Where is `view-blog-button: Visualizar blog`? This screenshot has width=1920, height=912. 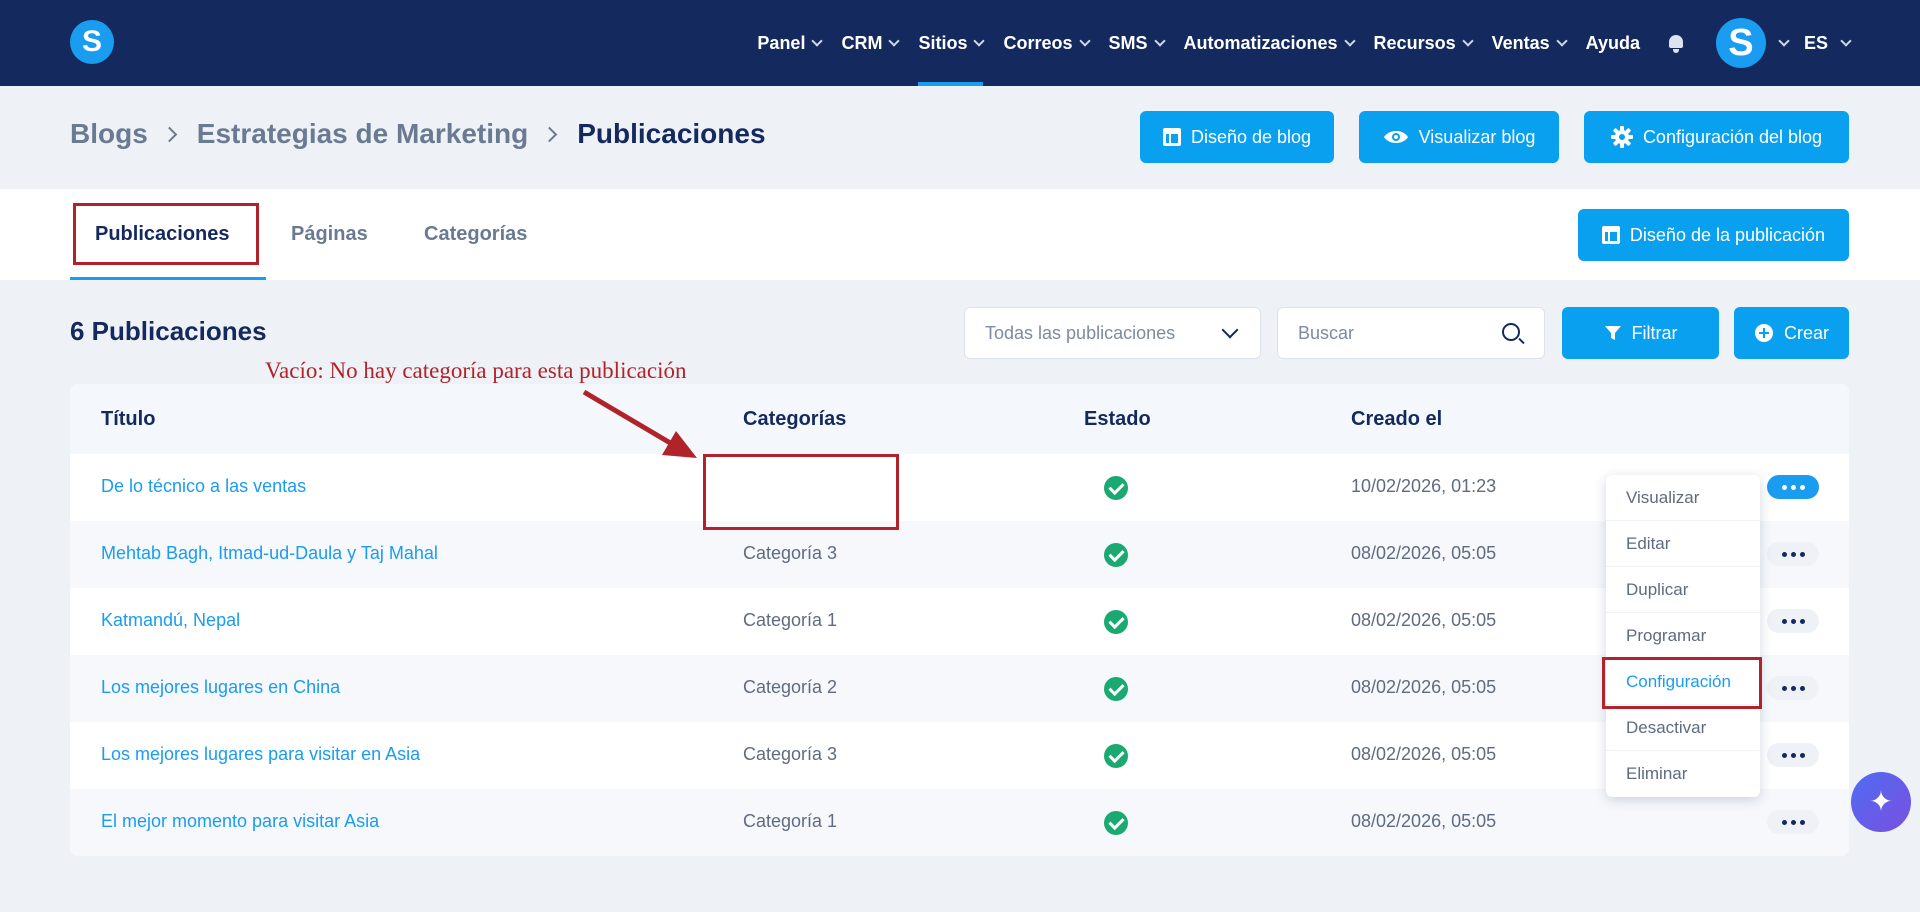 view-blog-button: Visualizar blog is located at coordinates (1459, 137).